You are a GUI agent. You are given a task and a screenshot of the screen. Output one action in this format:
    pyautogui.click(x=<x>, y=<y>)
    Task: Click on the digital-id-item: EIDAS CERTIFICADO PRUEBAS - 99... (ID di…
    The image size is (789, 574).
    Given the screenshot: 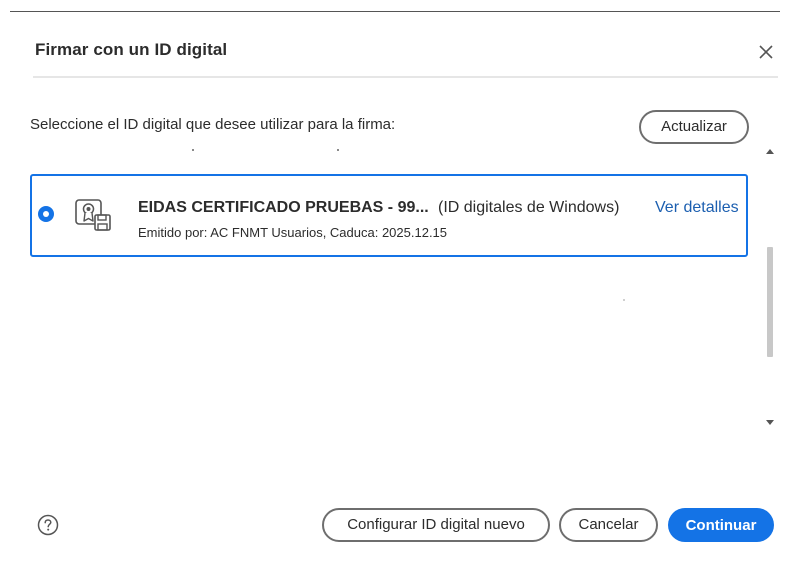 What is the action you would take?
    pyautogui.click(x=389, y=215)
    